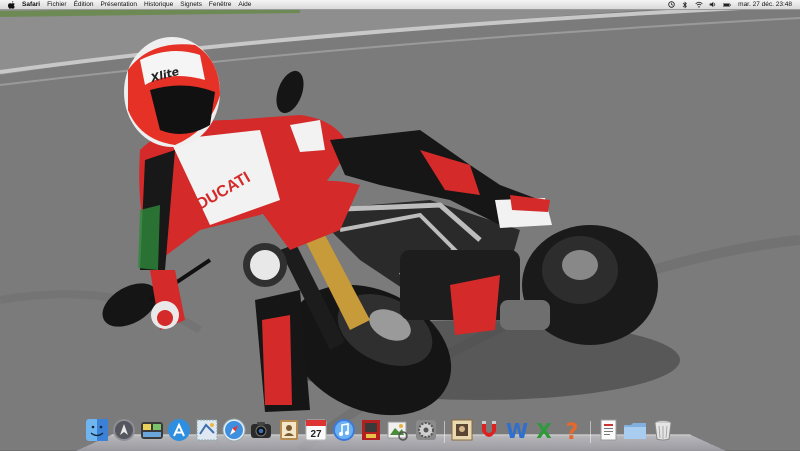  I want to click on excel-icon: X, so click(544, 430).